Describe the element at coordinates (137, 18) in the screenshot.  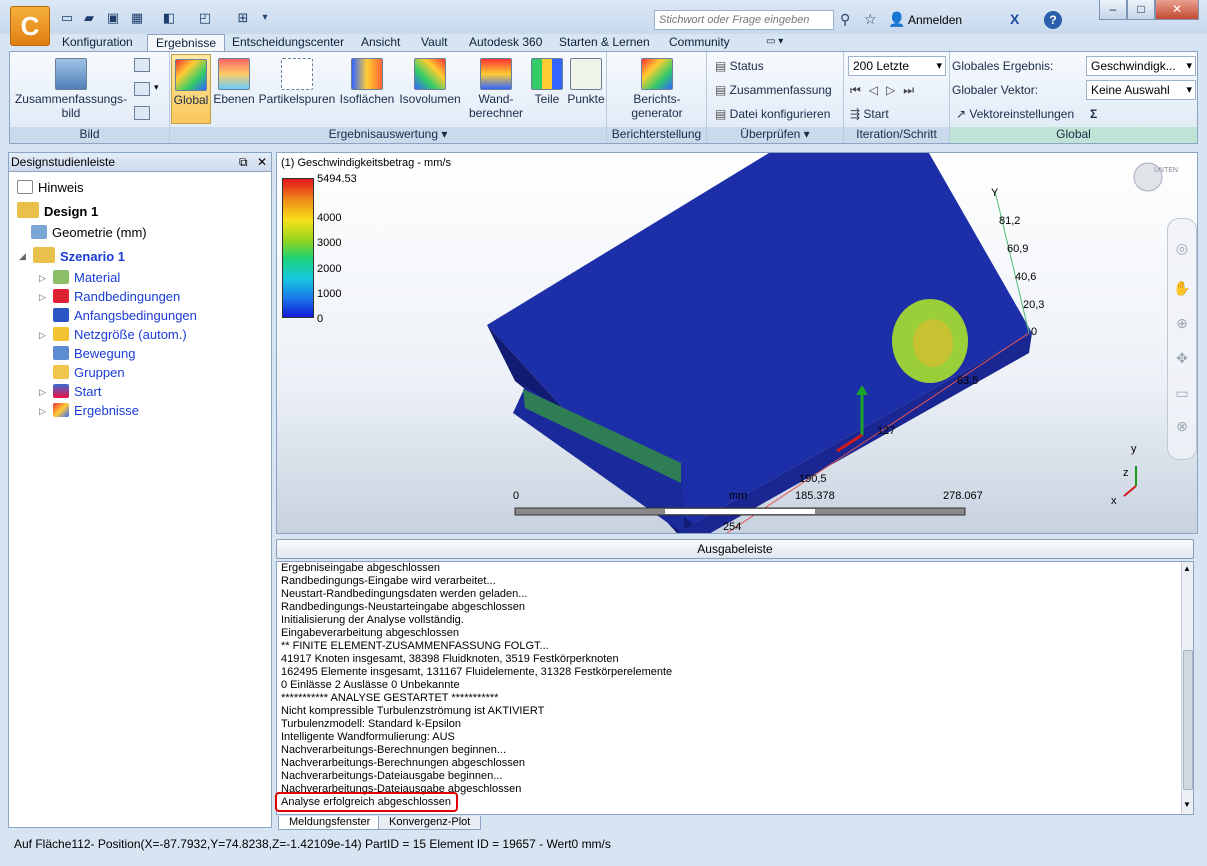
I see `save-all-icon: ▦` at that location.